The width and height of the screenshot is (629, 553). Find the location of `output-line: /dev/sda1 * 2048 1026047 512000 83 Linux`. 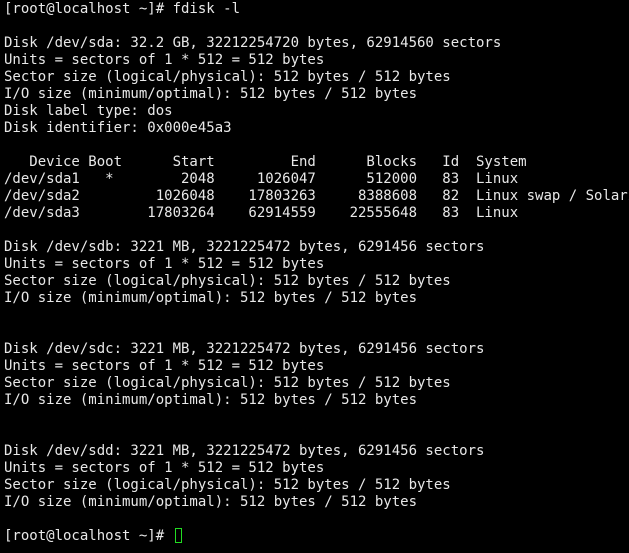

output-line: /dev/sda1 * 2048 1026047 512000 83 Linux is located at coordinates (261, 179).